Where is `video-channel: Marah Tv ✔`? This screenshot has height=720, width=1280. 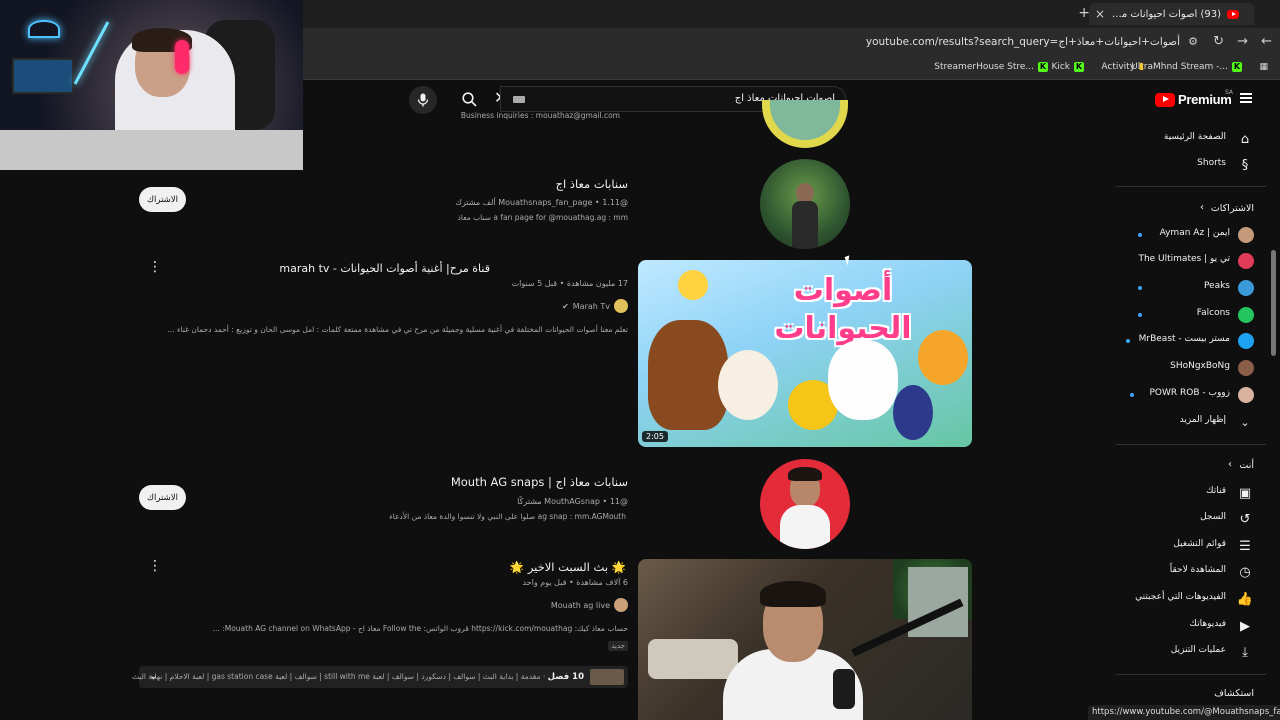
video-channel: Marah Tv ✔ is located at coordinates (595, 306).